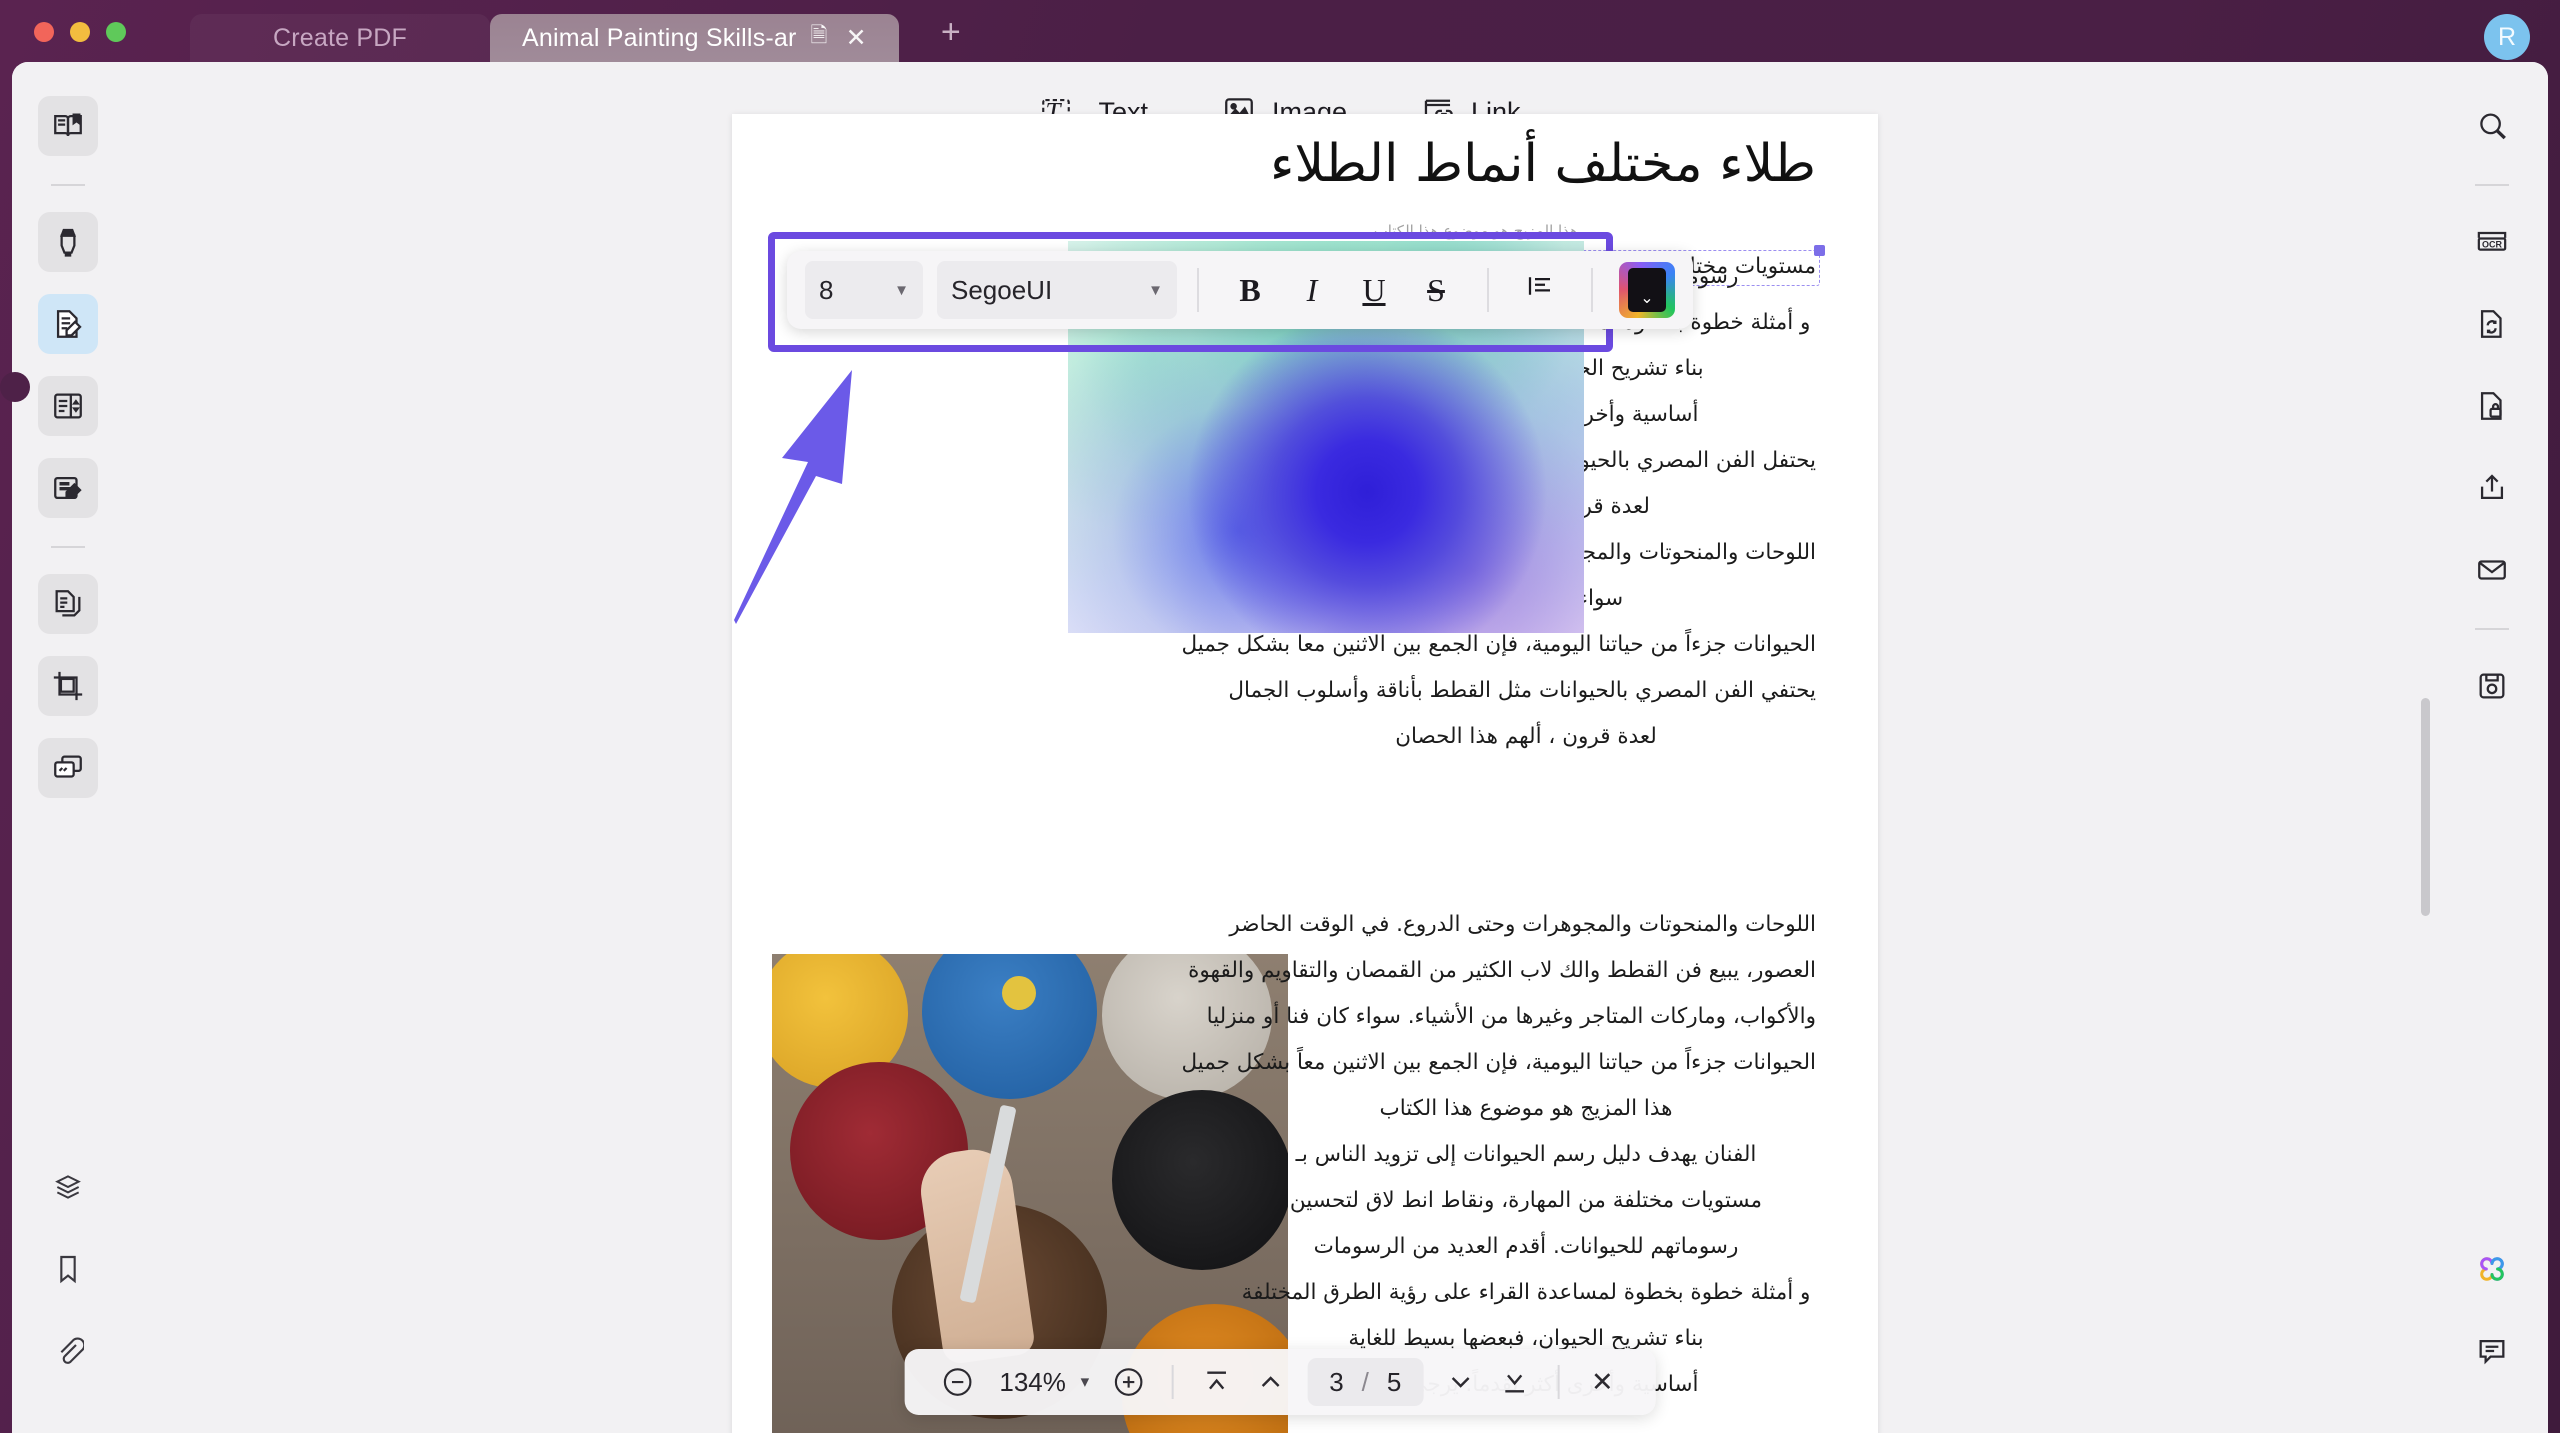 This screenshot has height=1433, width=2560. Describe the element at coordinates (901, 290) in the screenshot. I see `chevron-down-icon: ▼` at that location.